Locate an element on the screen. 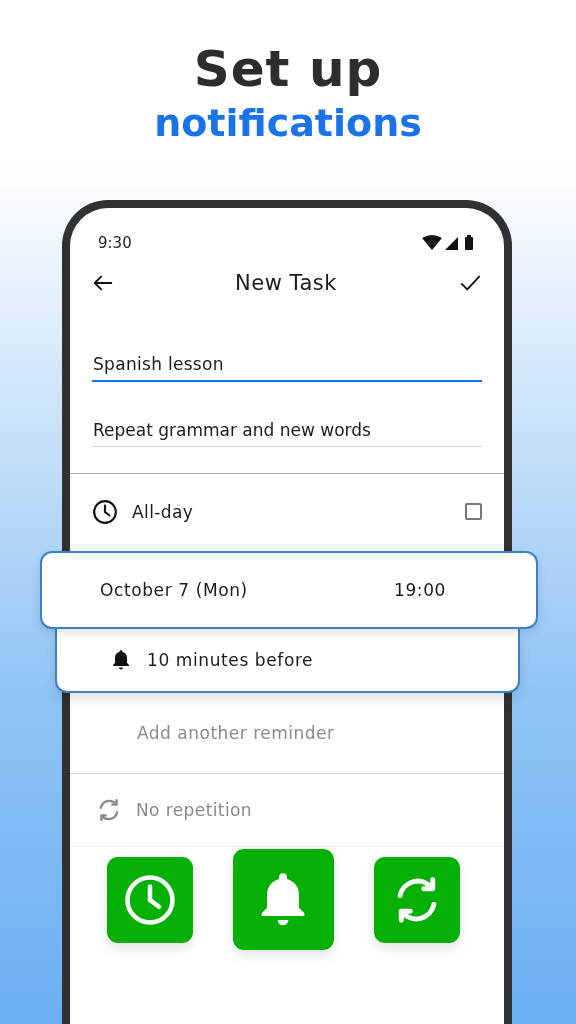 The height and width of the screenshot is (1024, 576). checkbox is located at coordinates (473, 511).